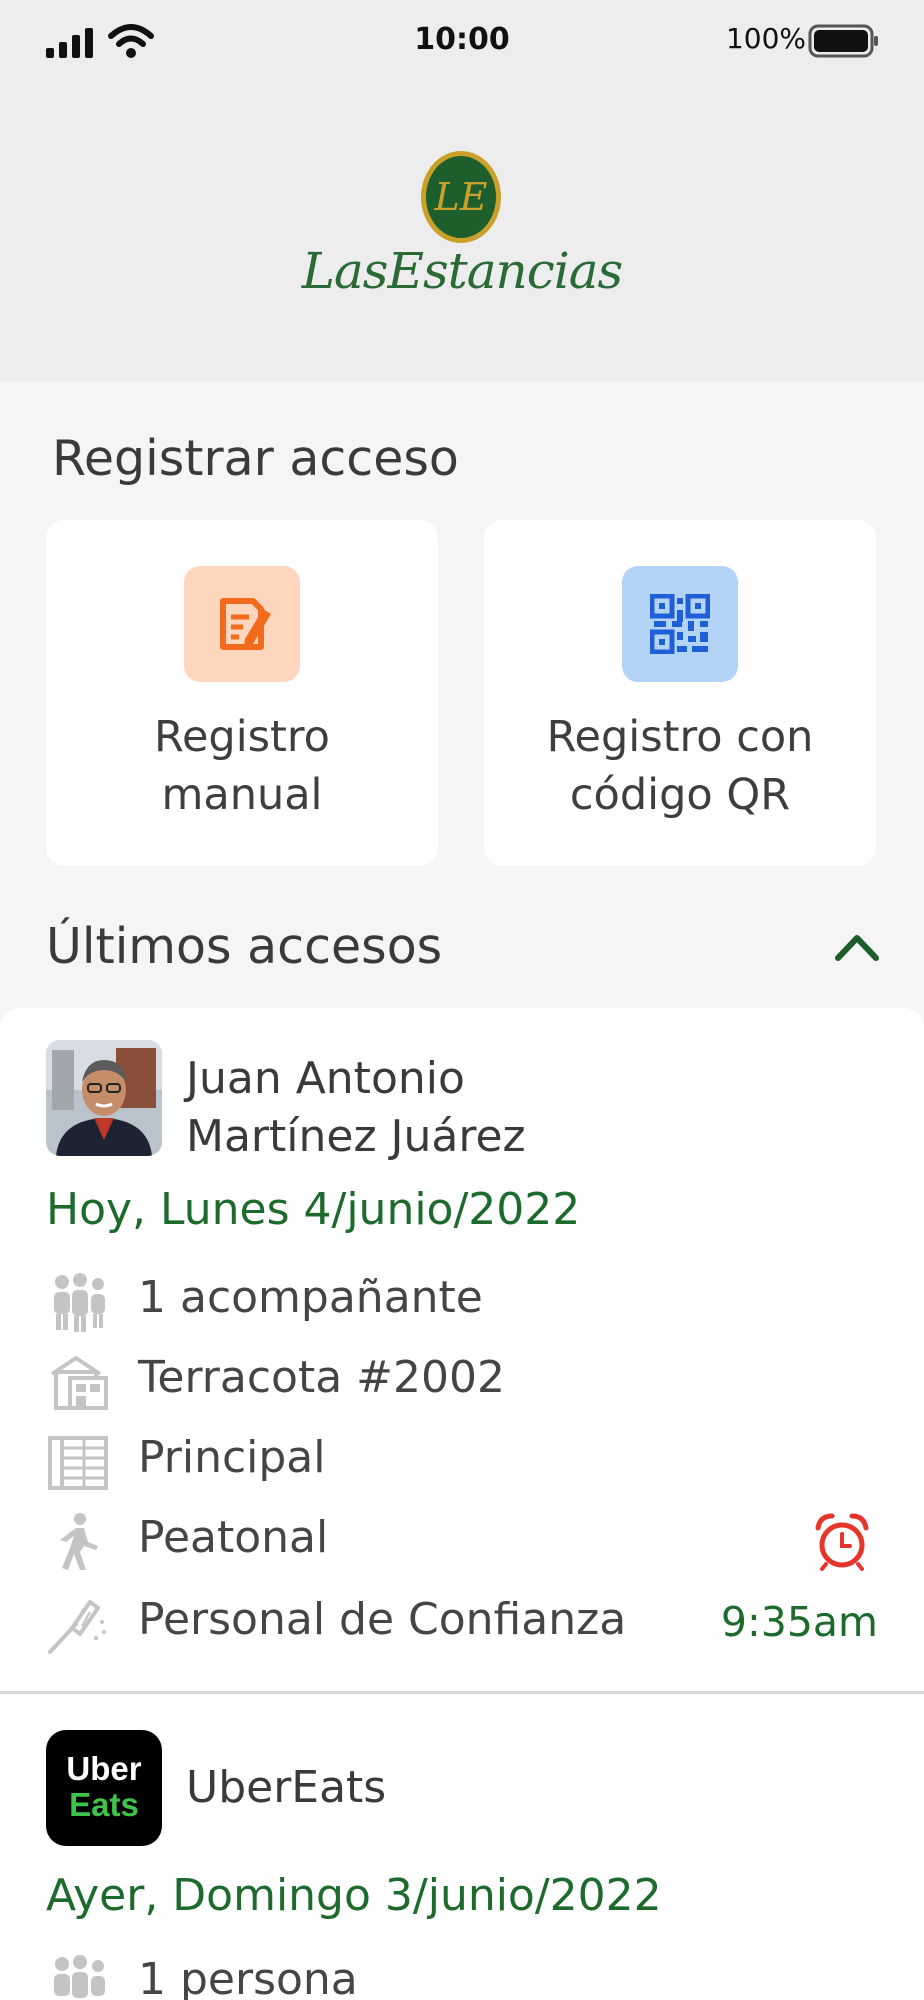 The image size is (924, 2000). I want to click on ubereats-logo-line1: Uber, so click(104, 1768).